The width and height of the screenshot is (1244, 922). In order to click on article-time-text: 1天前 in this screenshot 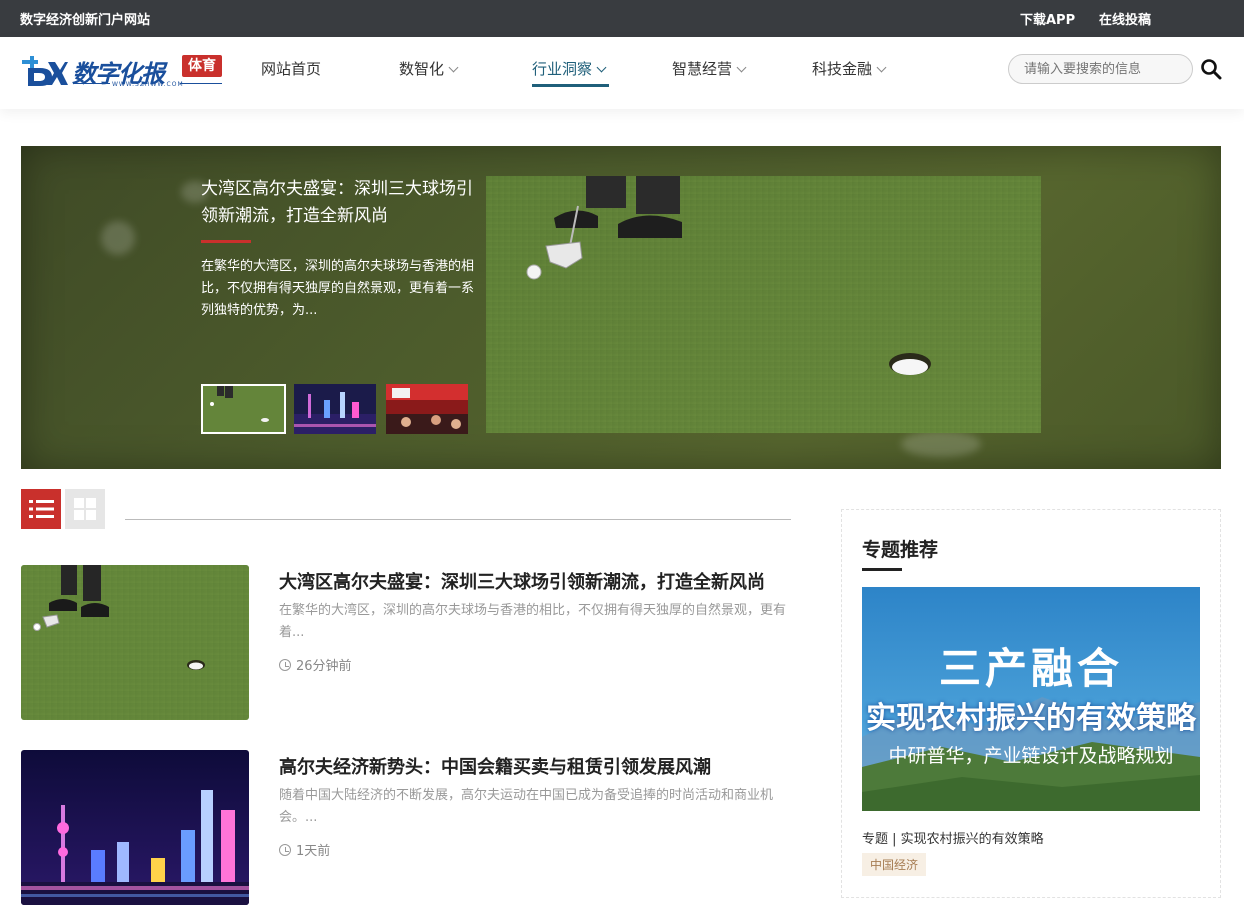, I will do `click(313, 851)`.